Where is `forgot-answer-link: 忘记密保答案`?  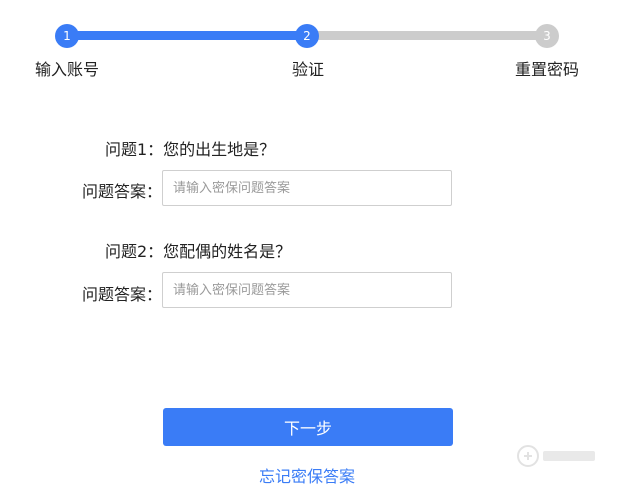
forgot-answer-link: 忘记密保答案 is located at coordinates (307, 475).